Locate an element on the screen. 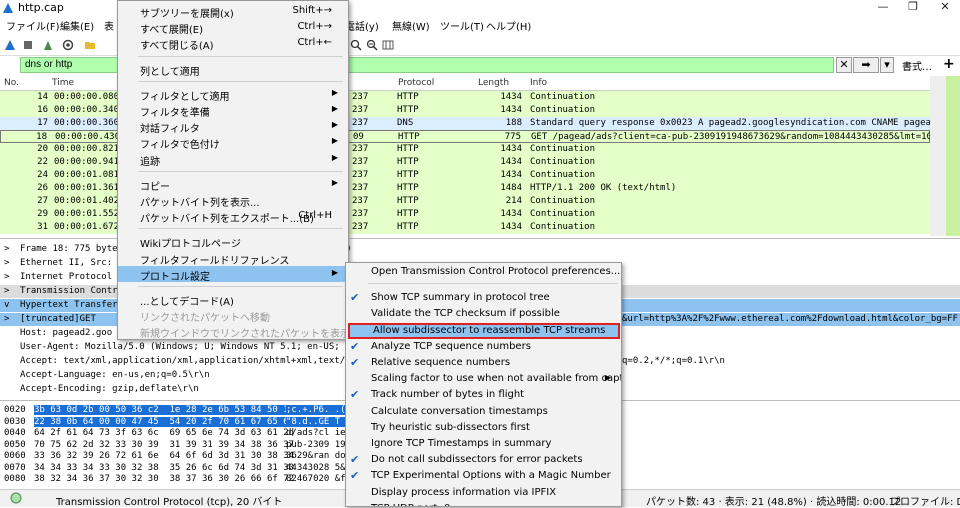 Image resolution: width=960 pixels, height=508 pixels. context-menu-item: Wikiプロトコルページ is located at coordinates (233, 241).